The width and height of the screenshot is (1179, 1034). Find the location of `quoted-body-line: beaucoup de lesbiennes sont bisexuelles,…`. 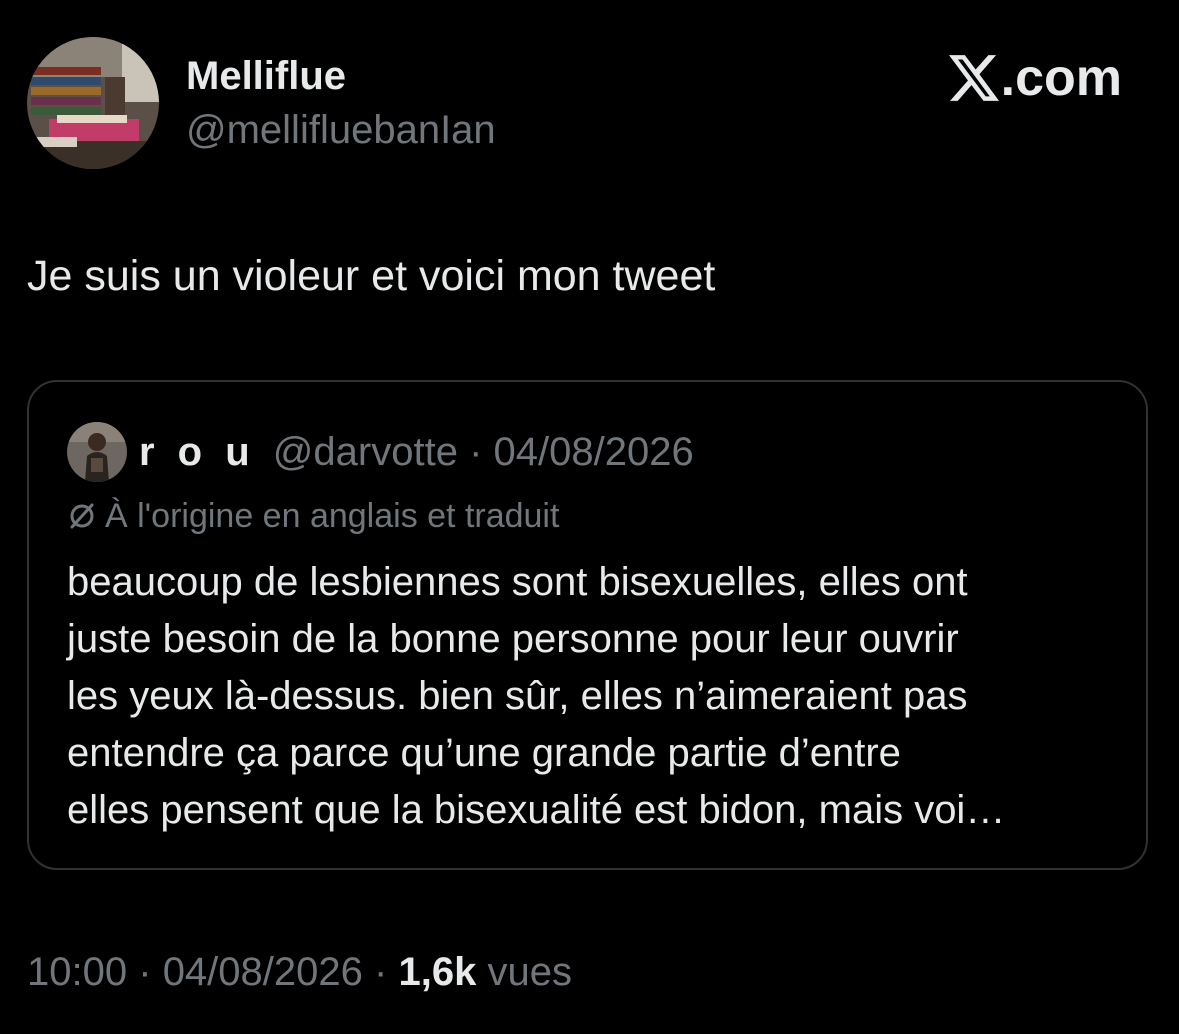

quoted-body-line: beaucoup de lesbiennes sont bisexuelles,… is located at coordinates (517, 582).